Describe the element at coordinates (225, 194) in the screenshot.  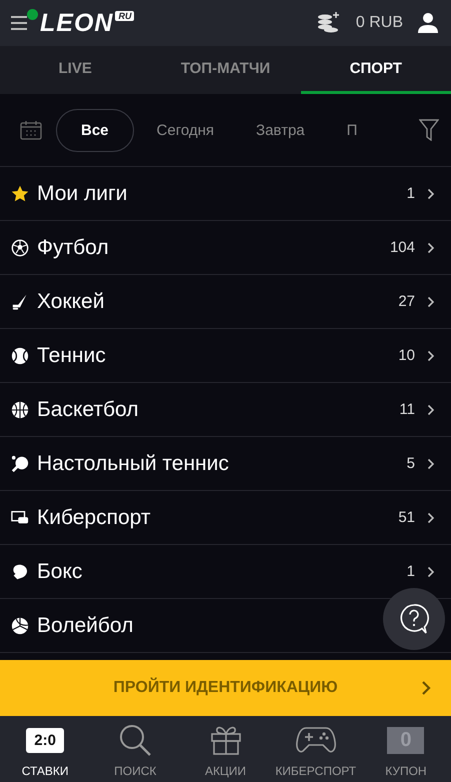
I see `sport-row: Мои лиги 1` at that location.